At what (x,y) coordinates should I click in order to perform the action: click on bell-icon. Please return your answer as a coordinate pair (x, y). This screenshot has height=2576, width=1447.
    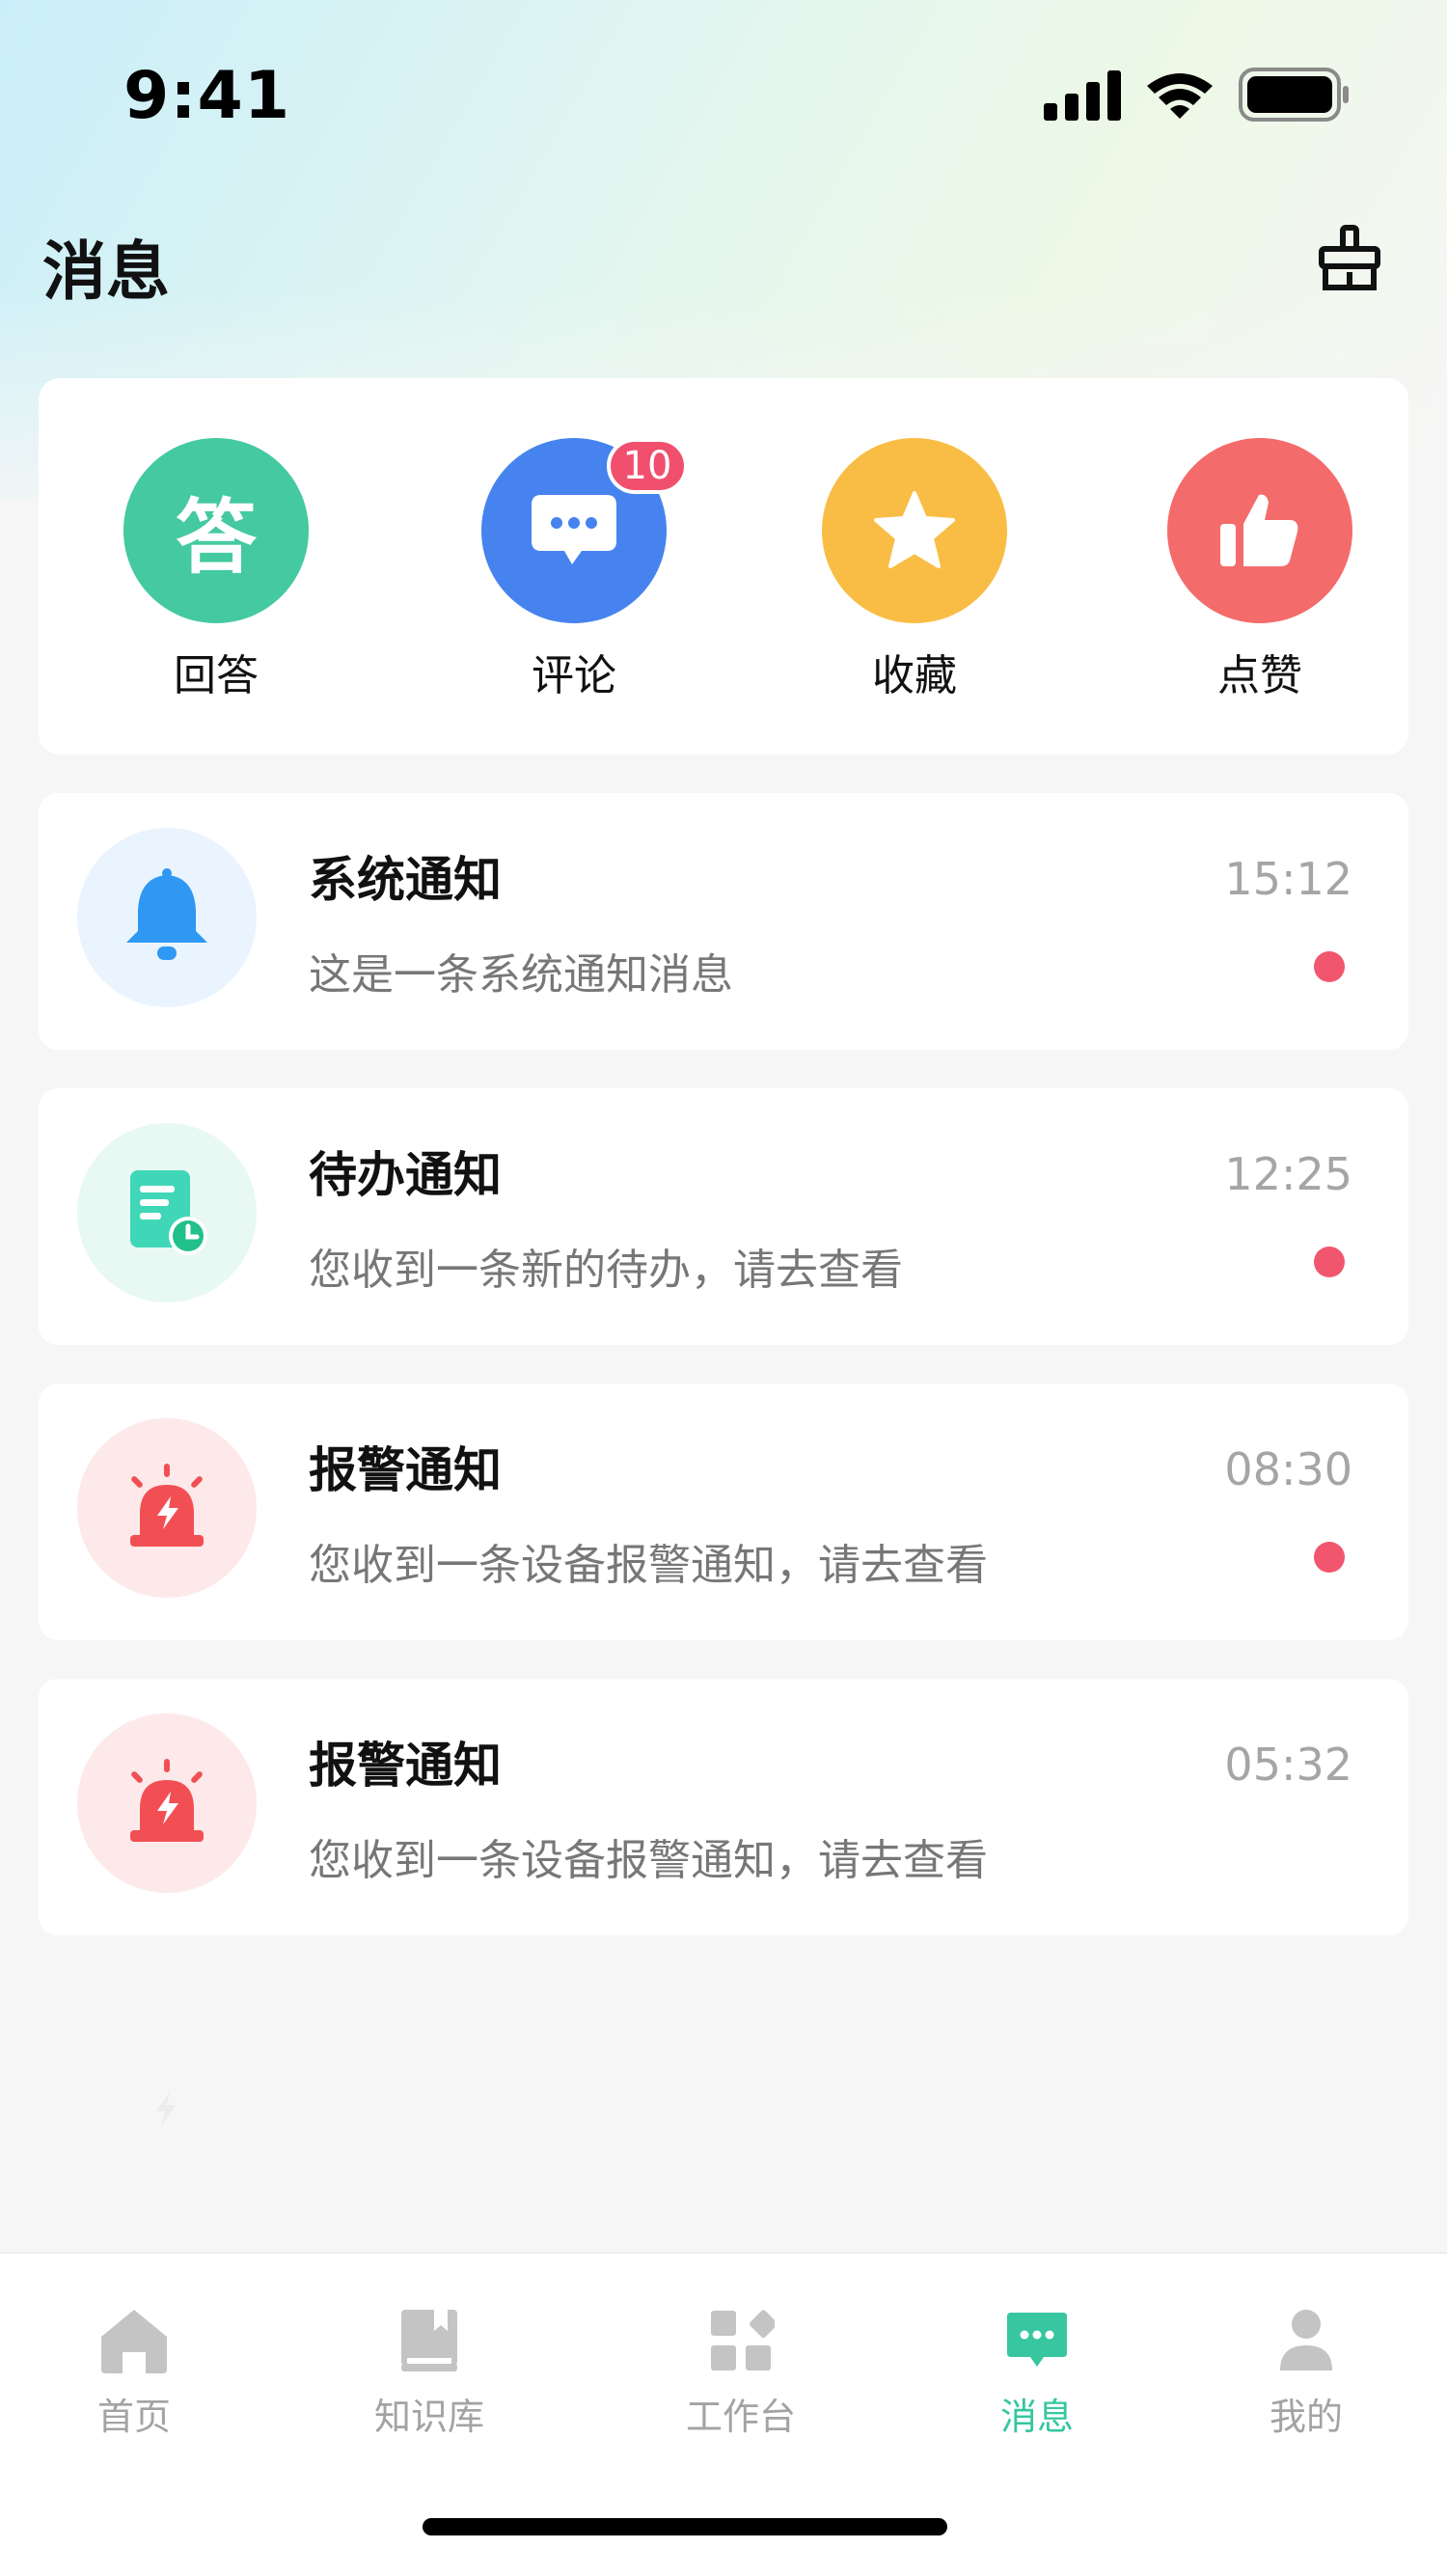
    Looking at the image, I should click on (167, 917).